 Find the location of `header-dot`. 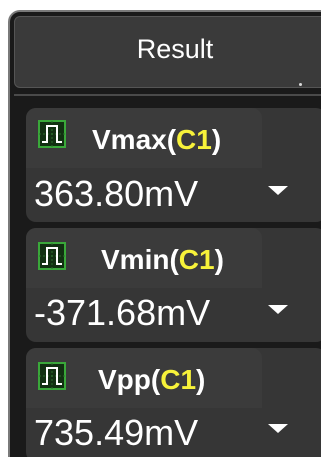

header-dot is located at coordinates (300, 84).